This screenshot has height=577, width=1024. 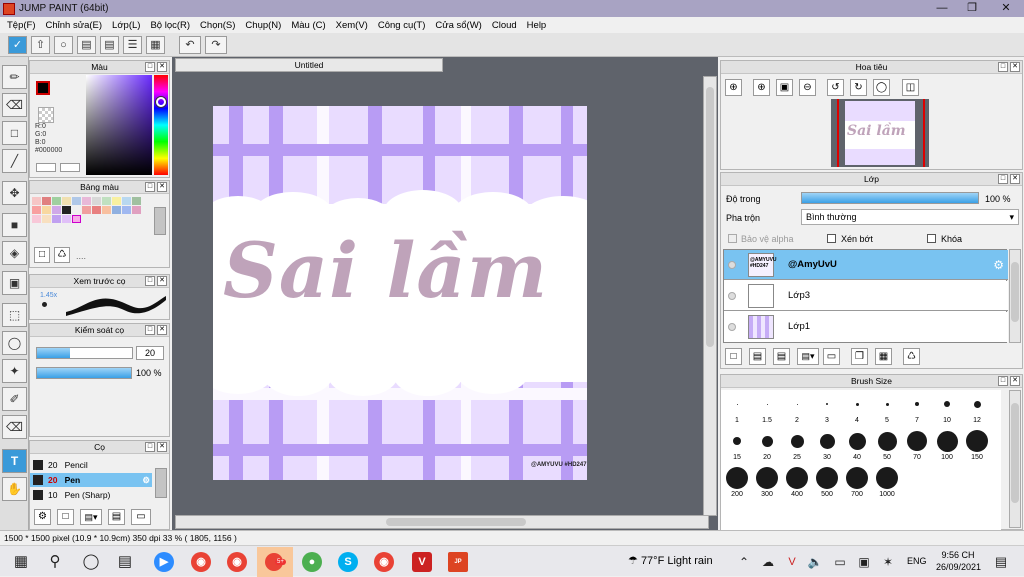 What do you see at coordinates (14, 133) in the screenshot?
I see `rectangle-tool-icon: □` at bounding box center [14, 133].